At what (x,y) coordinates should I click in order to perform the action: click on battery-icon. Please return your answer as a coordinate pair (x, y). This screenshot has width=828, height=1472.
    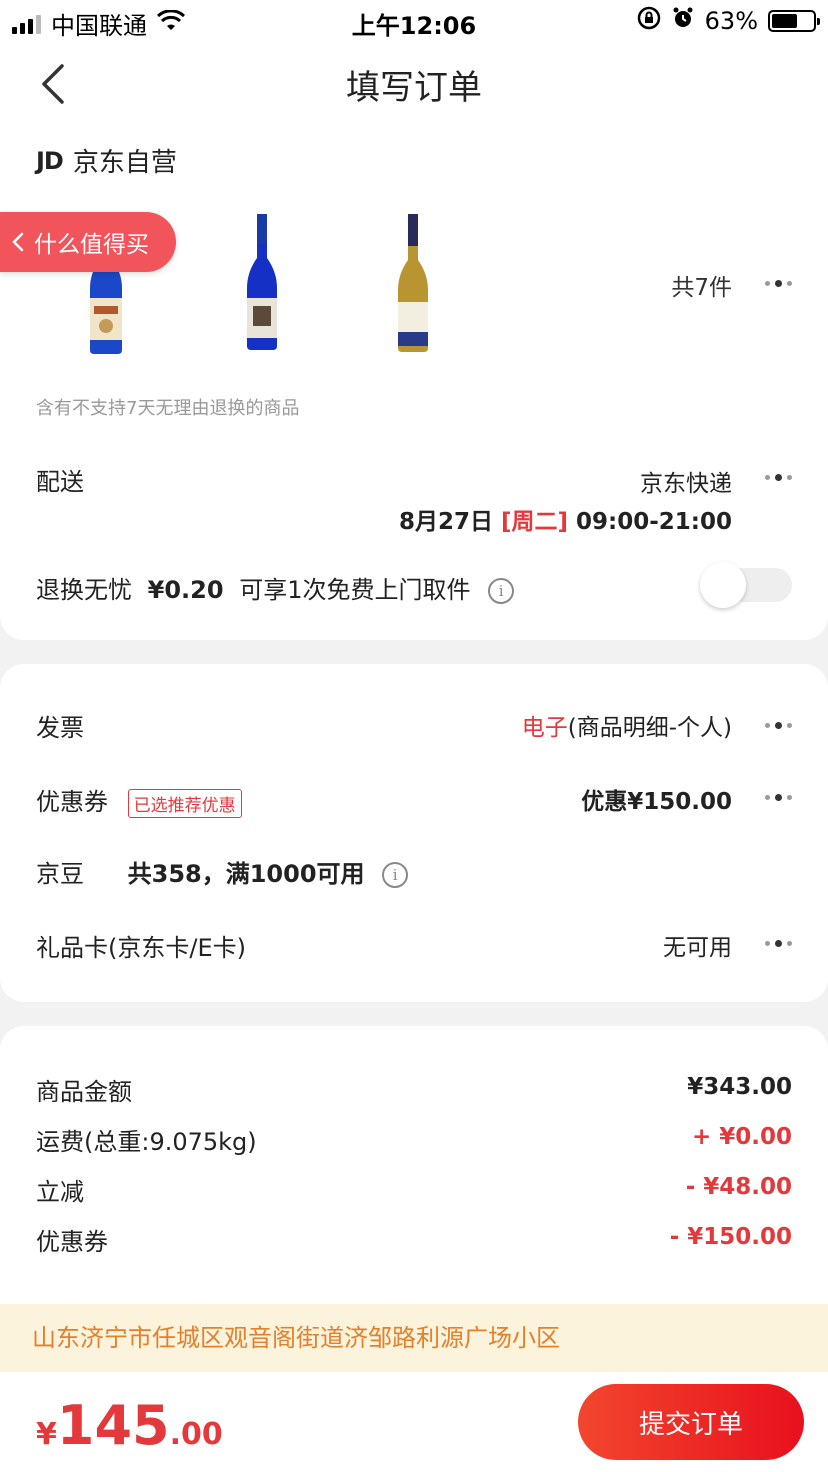
    Looking at the image, I should click on (794, 21).